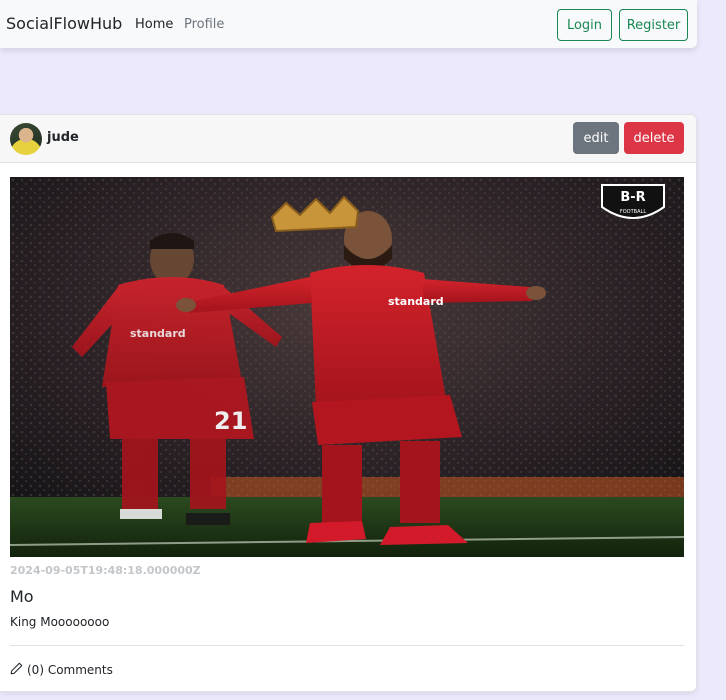 The image size is (726, 700). I want to click on nav-link-profile: Profile, so click(204, 24).